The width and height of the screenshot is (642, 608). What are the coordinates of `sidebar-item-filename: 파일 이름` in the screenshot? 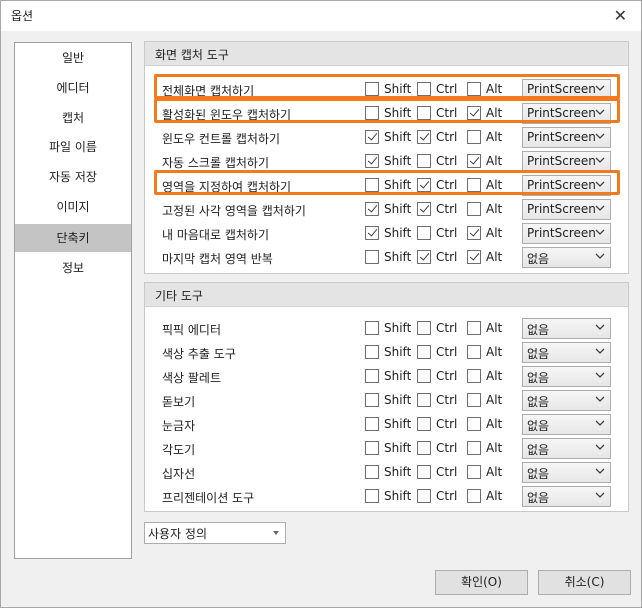 It's located at (73, 147).